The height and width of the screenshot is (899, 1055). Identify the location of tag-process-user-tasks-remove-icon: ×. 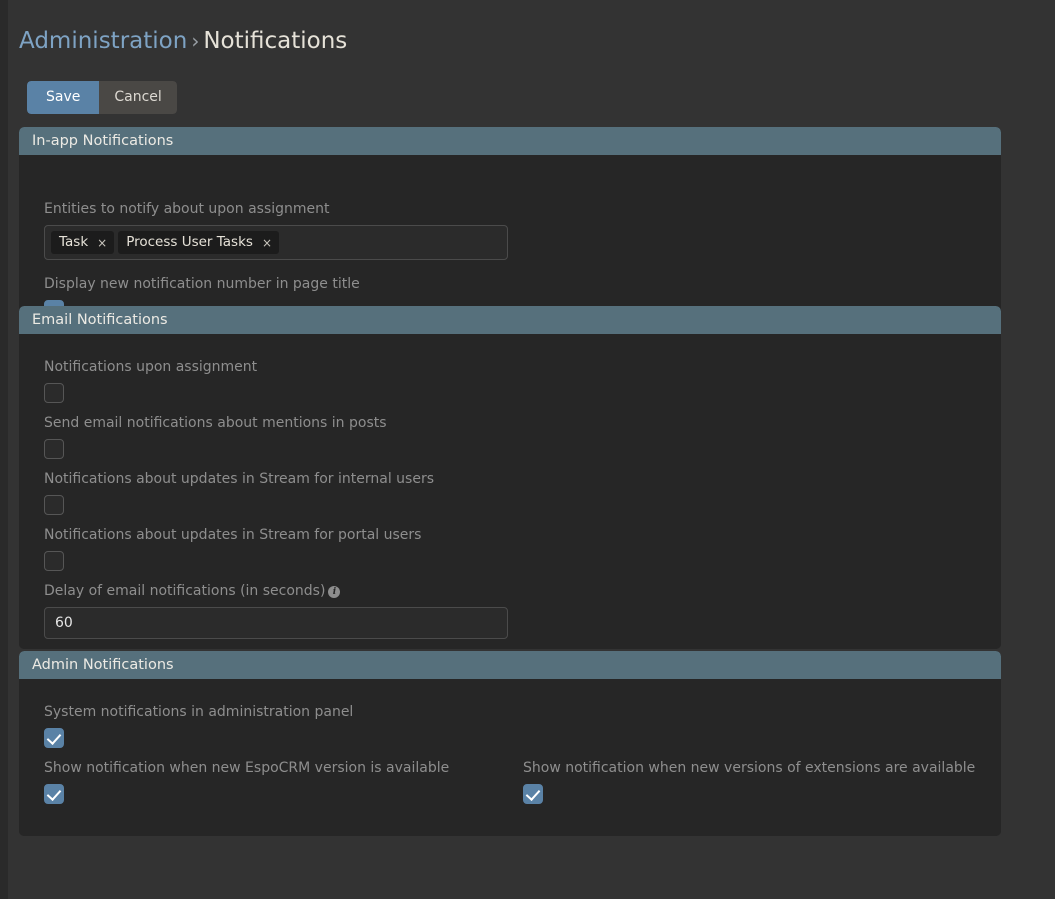
(267, 243).